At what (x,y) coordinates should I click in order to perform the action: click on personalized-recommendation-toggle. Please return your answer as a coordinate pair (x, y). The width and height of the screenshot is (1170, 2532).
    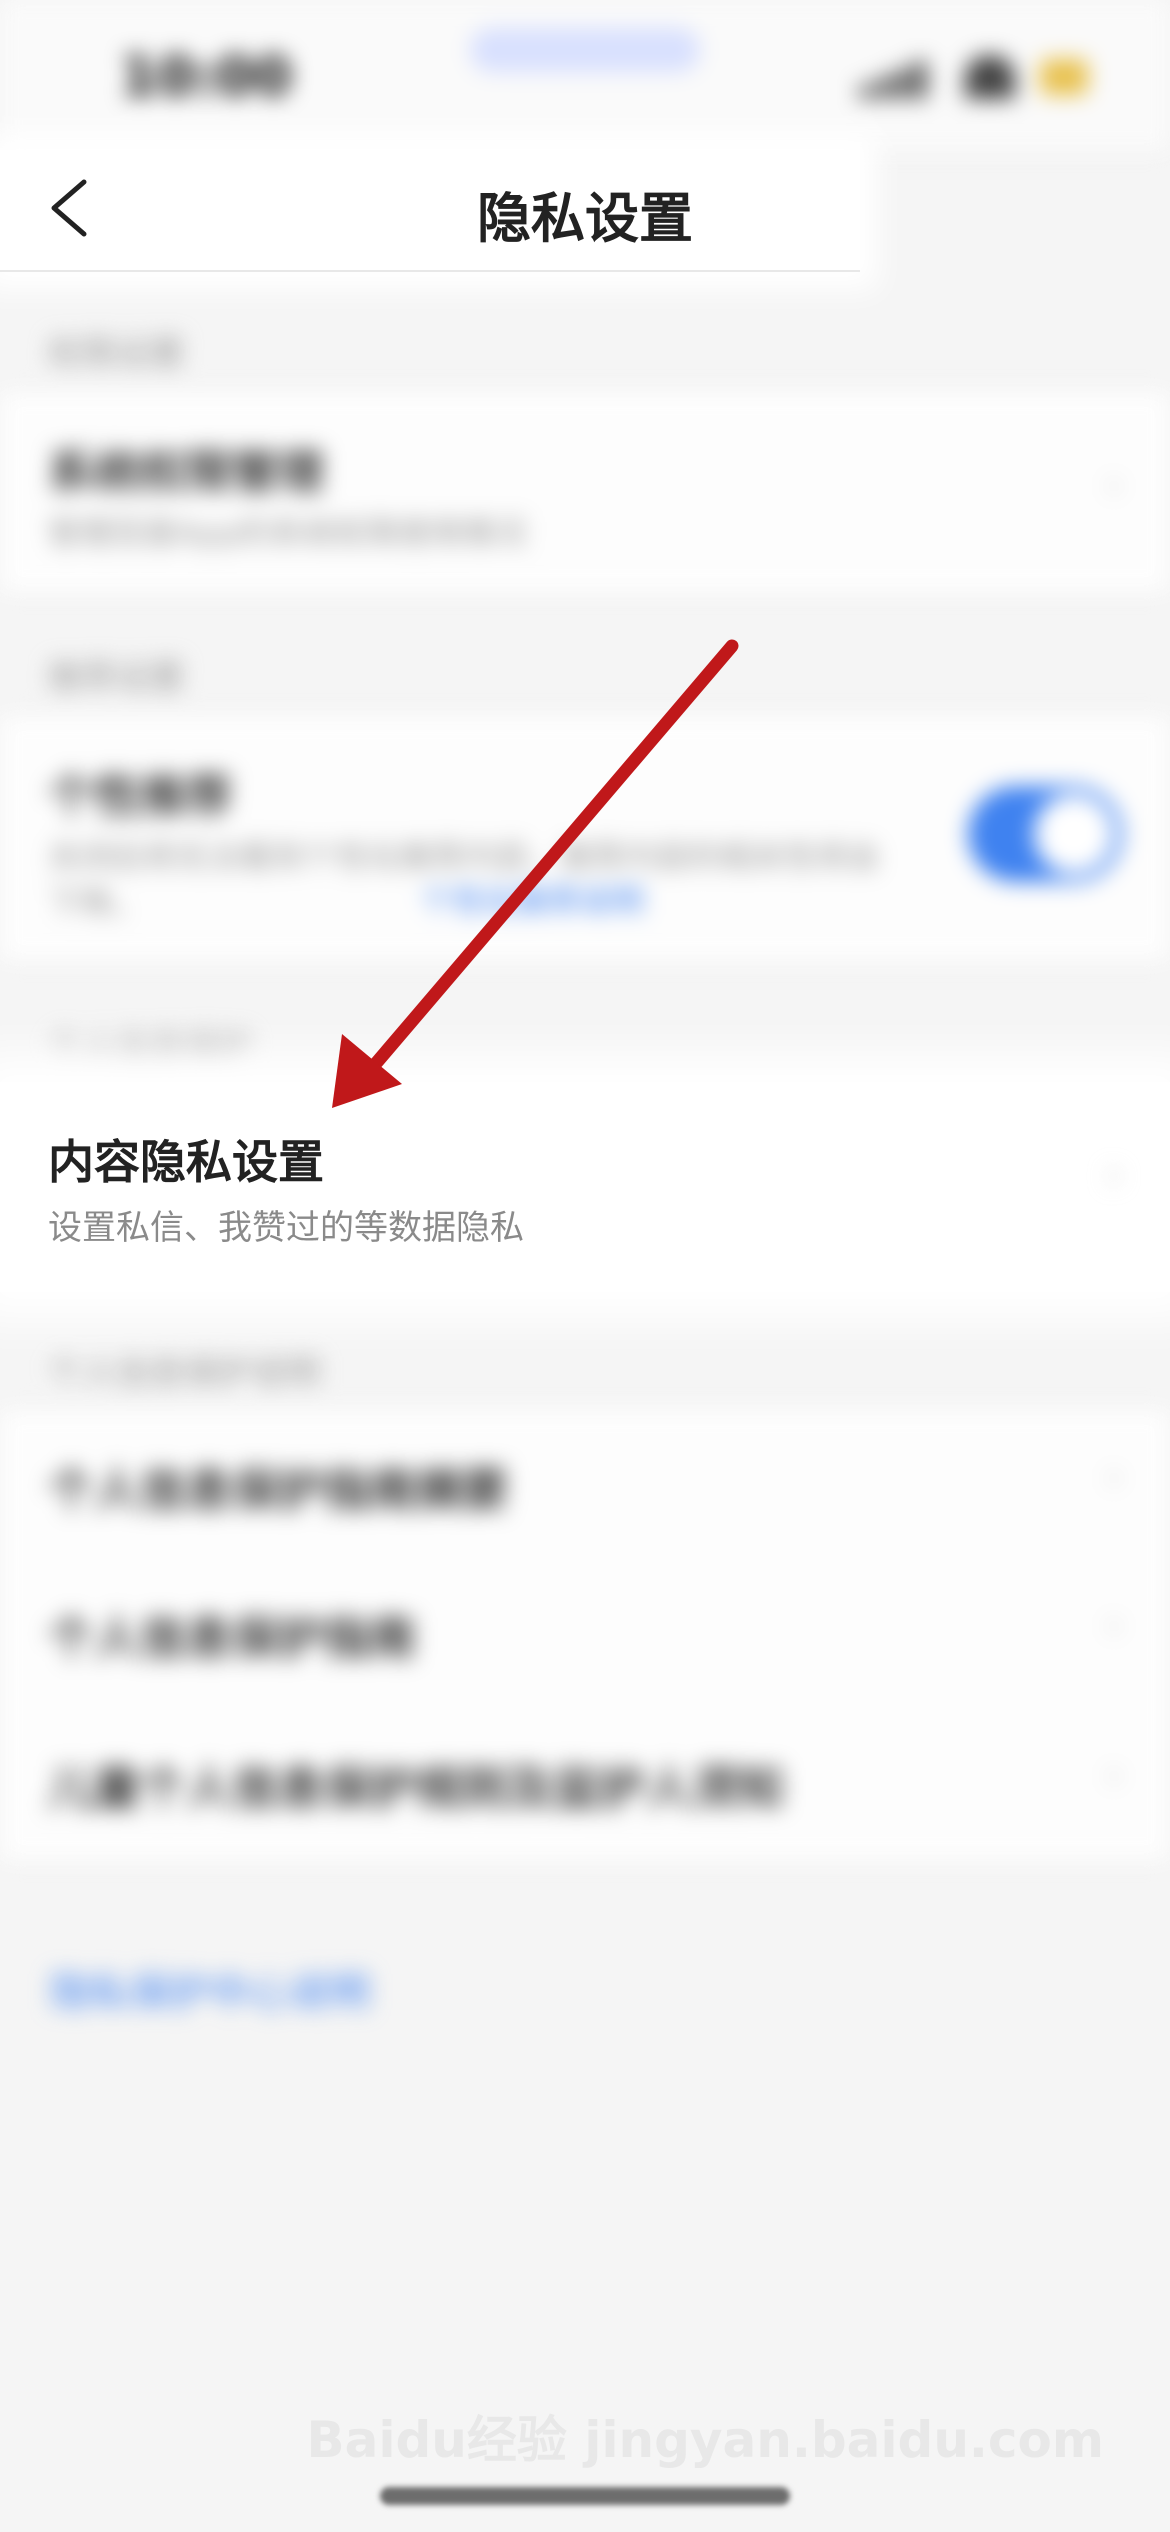
    Looking at the image, I should click on (1045, 834).